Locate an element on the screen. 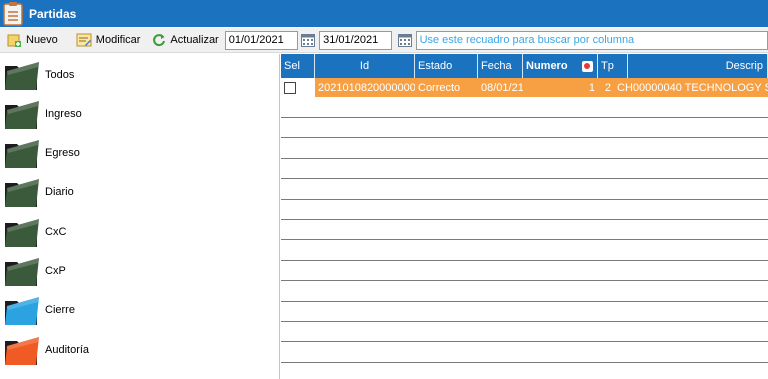 This screenshot has width=768, height=379. column-header-descrip: Descrip is located at coordinates (698, 66).